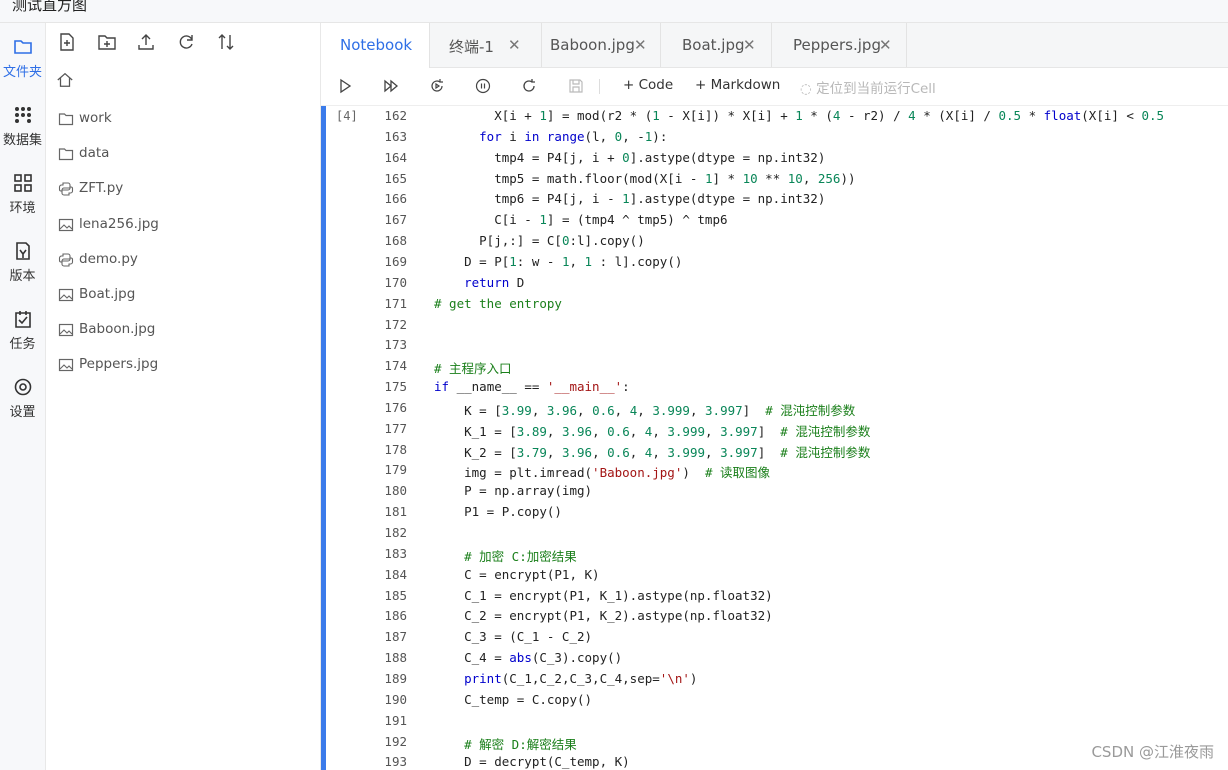 The width and height of the screenshot is (1228, 770). I want to click on tab-terminal-1: 终端-1 ✕, so click(486, 45).